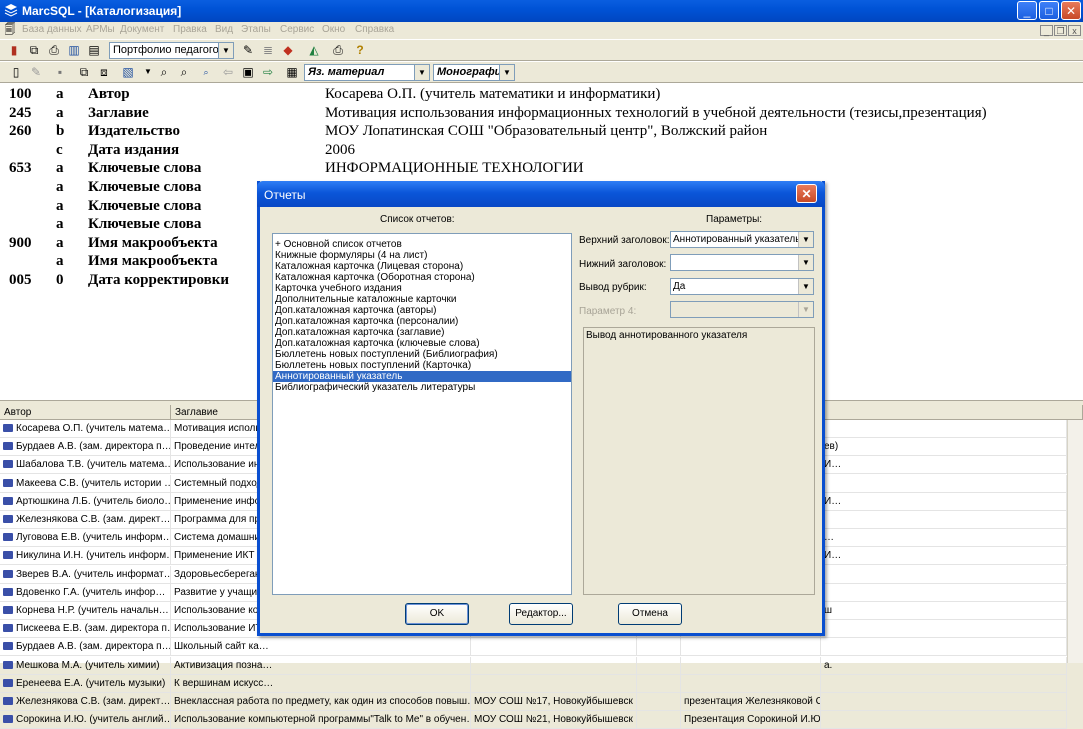 Image resolution: width=1083 pixels, height=729 pixels. What do you see at coordinates (742, 286) in the screenshot?
I see `rubrics-select: Да ▼` at bounding box center [742, 286].